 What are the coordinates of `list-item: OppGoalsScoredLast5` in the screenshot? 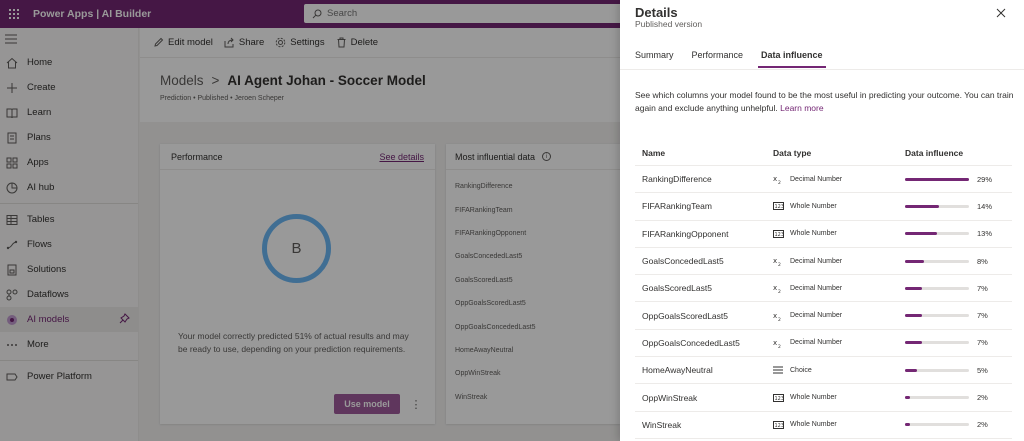 It's located at (490, 304).